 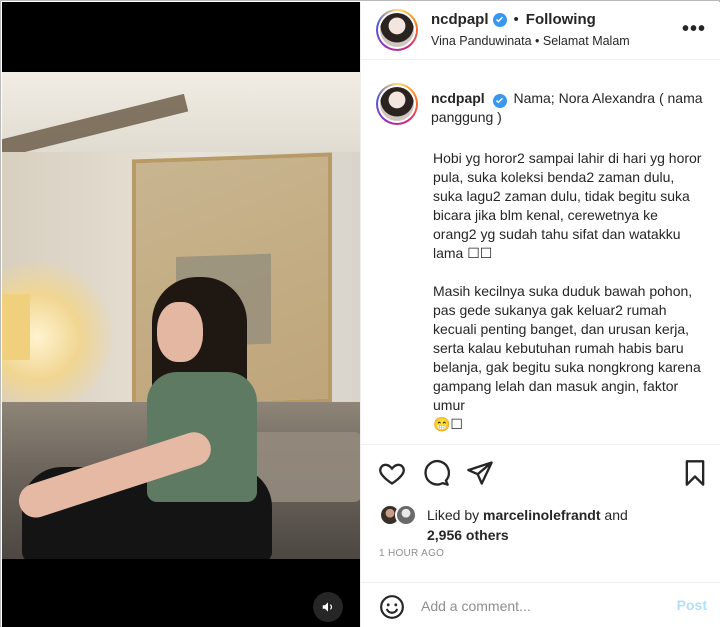 What do you see at coordinates (392, 607) in the screenshot?
I see `smiley-icon` at bounding box center [392, 607].